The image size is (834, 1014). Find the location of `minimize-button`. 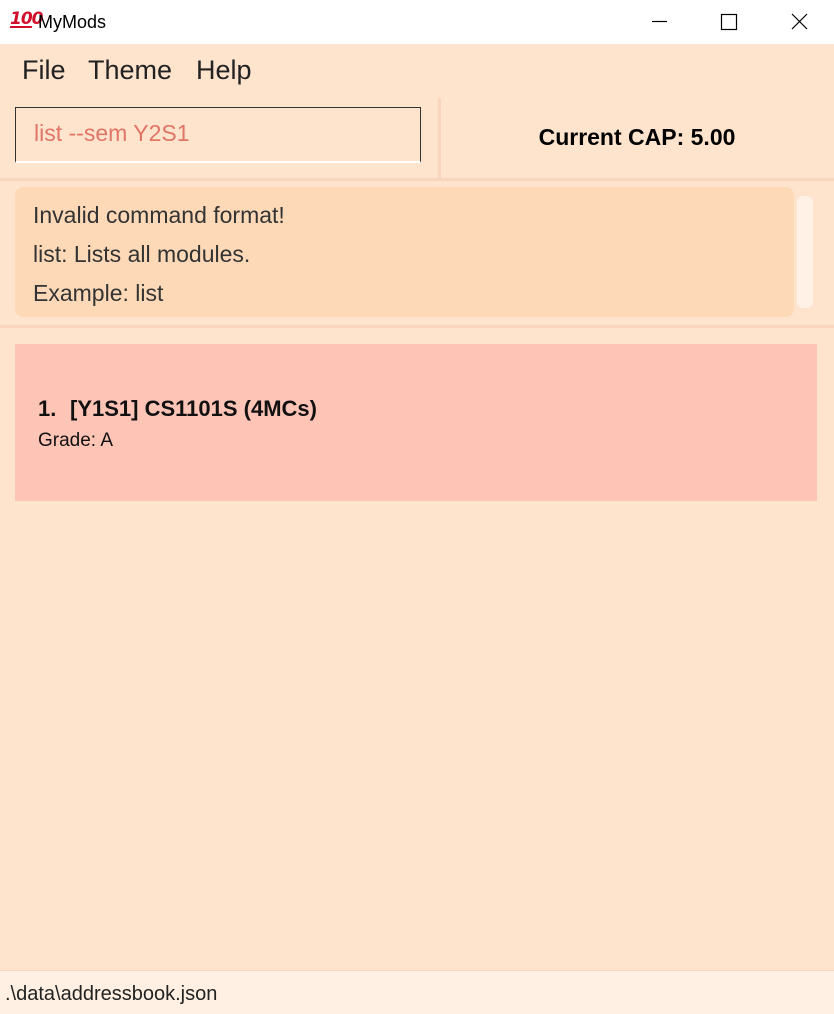

minimize-button is located at coordinates (659, 22).